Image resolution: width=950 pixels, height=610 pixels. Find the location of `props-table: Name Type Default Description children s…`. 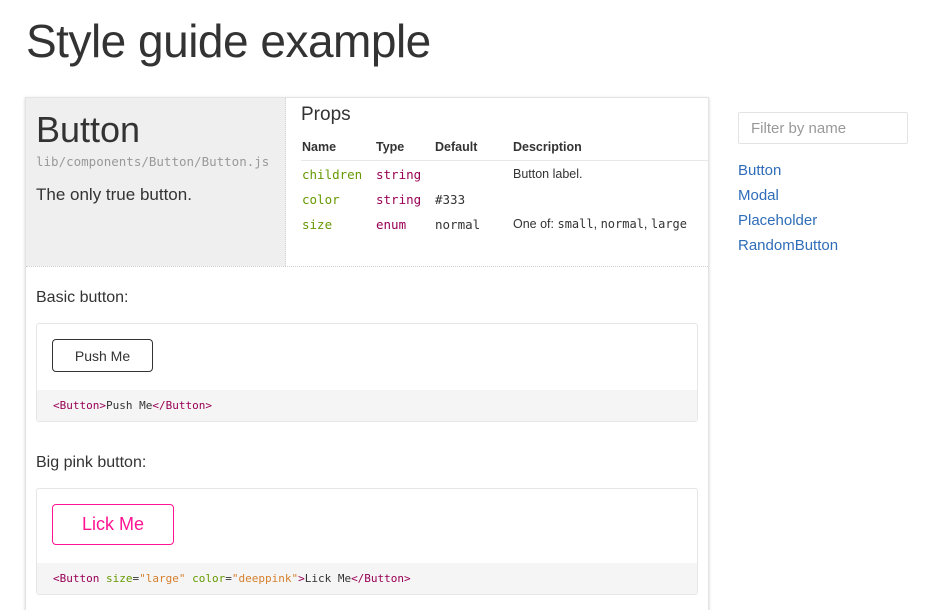

props-table: Name Type Default Description children s… is located at coordinates (504, 186).